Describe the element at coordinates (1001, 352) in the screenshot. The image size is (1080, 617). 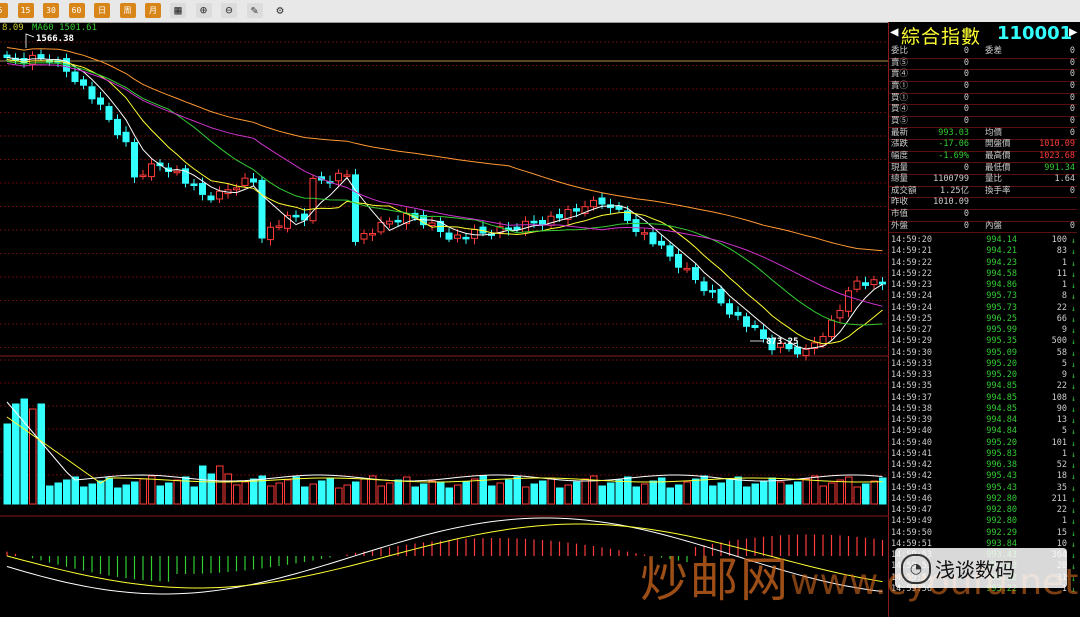
I see `tick-price: 995.09` at that location.